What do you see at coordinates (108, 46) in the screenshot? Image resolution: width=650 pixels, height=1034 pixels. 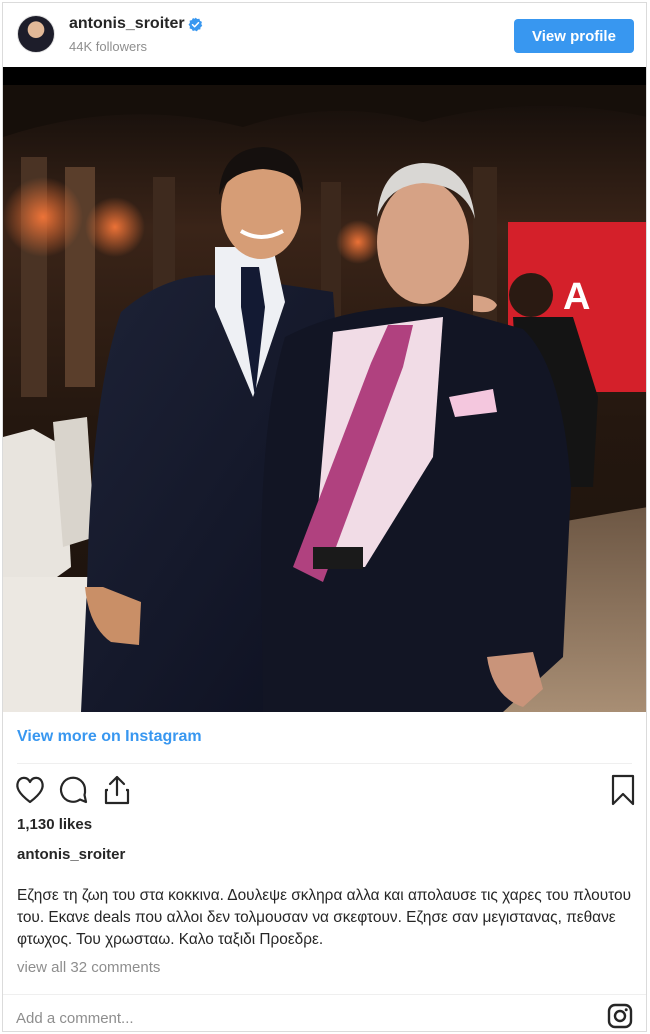 I see `follower-count: 44K followers` at bounding box center [108, 46].